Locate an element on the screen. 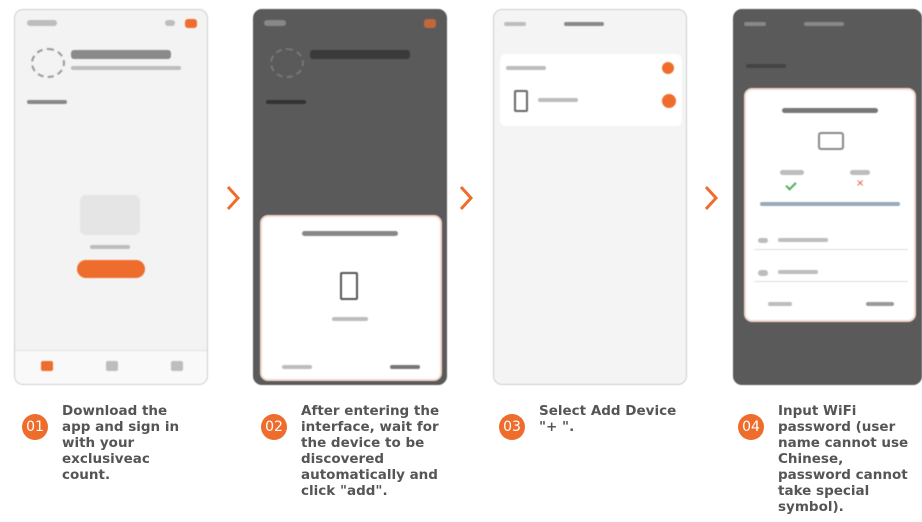  add-device-button is located at coordinates (111, 269).